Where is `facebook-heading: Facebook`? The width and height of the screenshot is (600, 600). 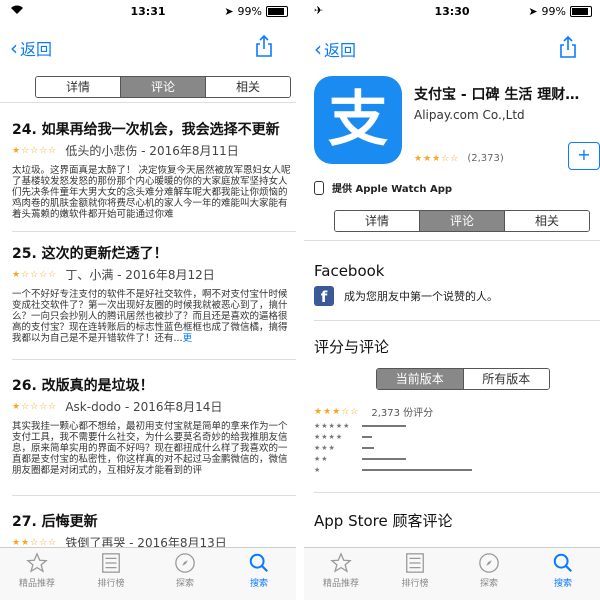
facebook-heading: Facebook is located at coordinates (349, 271).